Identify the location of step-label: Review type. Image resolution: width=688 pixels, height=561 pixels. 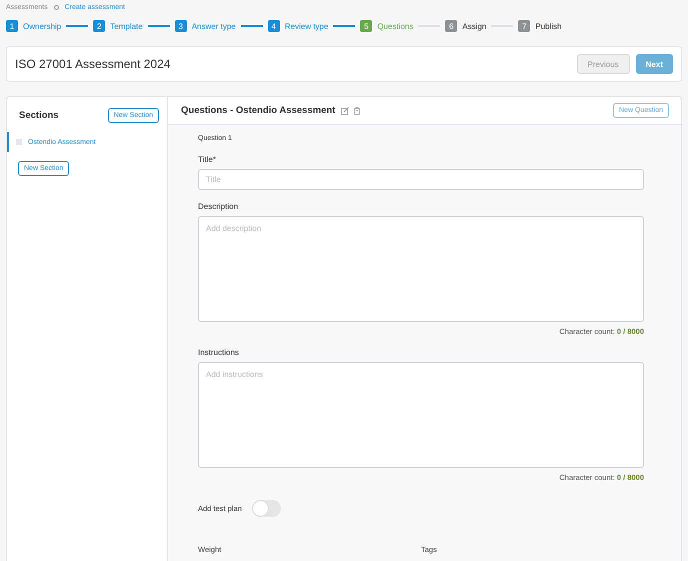
(306, 26).